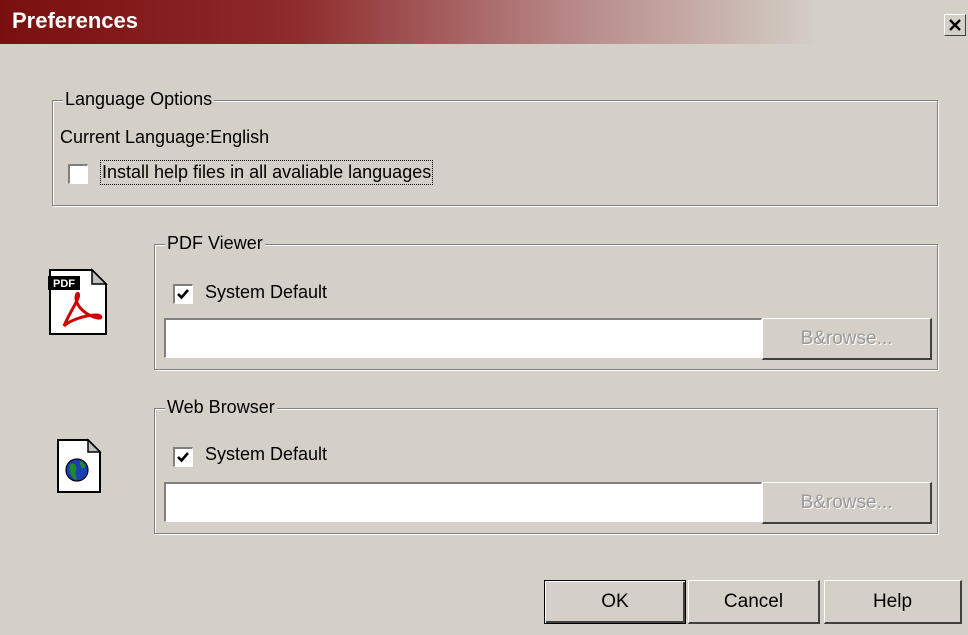  Describe the element at coordinates (78, 303) in the screenshot. I see `pdf-document-icon: PDF` at that location.